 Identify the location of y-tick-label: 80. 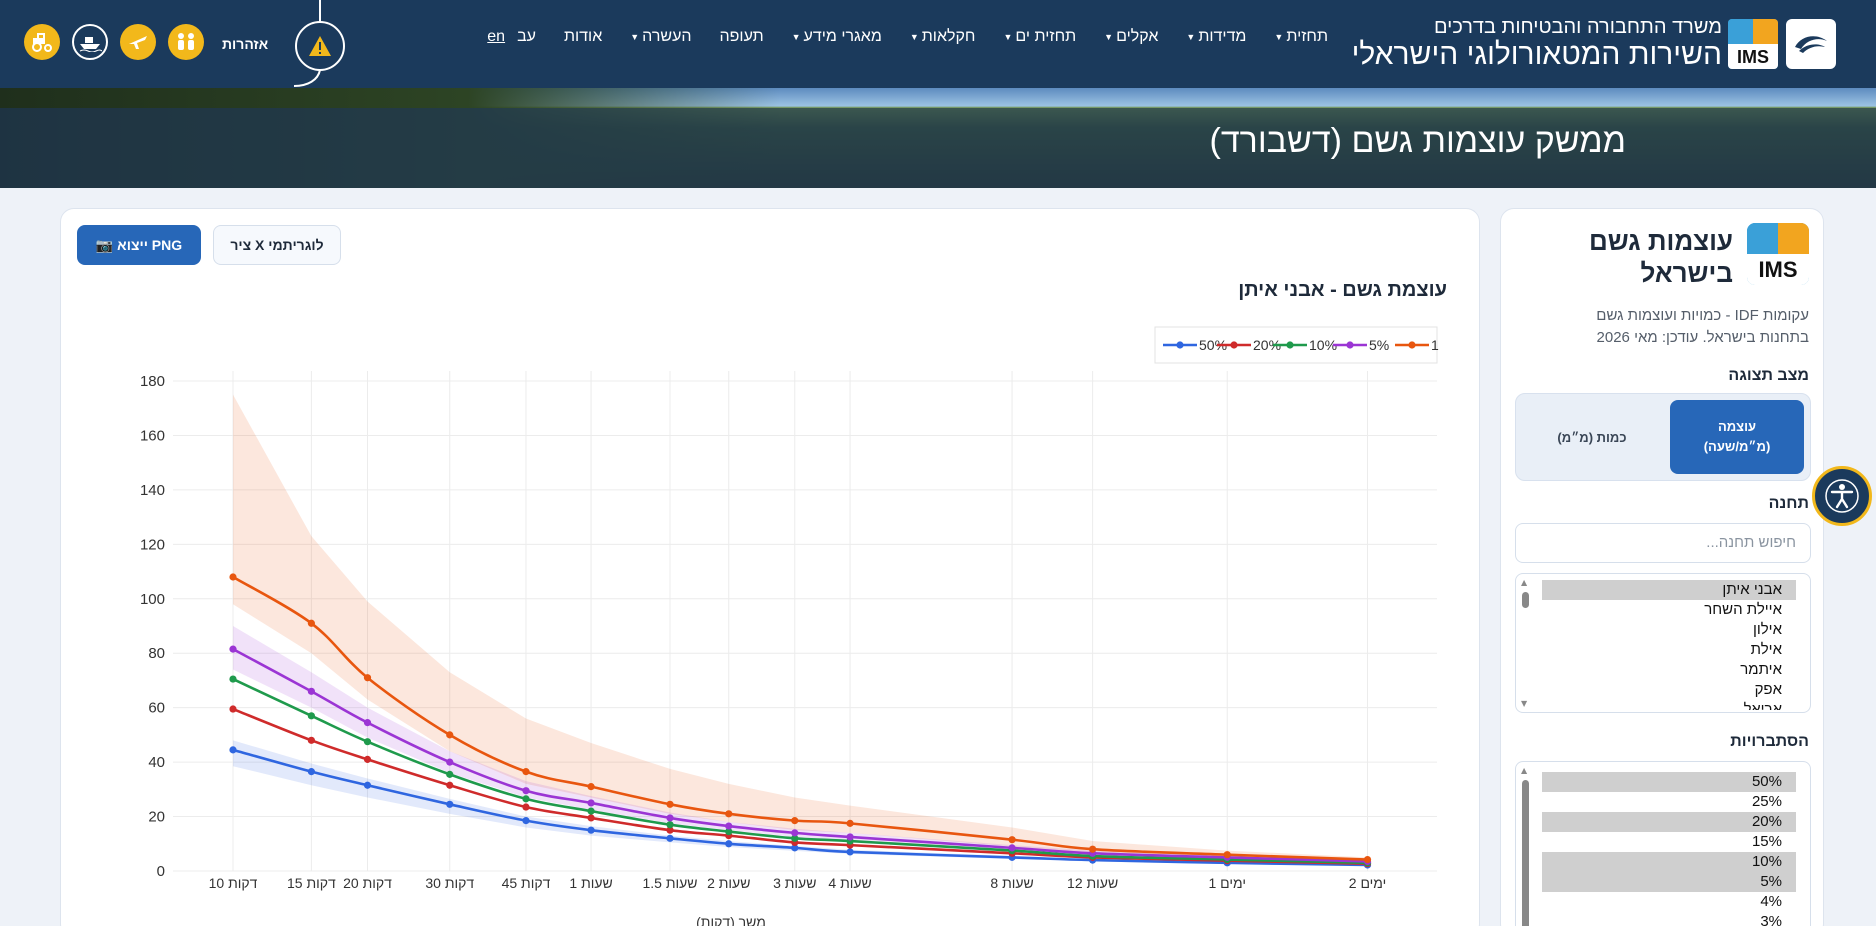
(156, 653).